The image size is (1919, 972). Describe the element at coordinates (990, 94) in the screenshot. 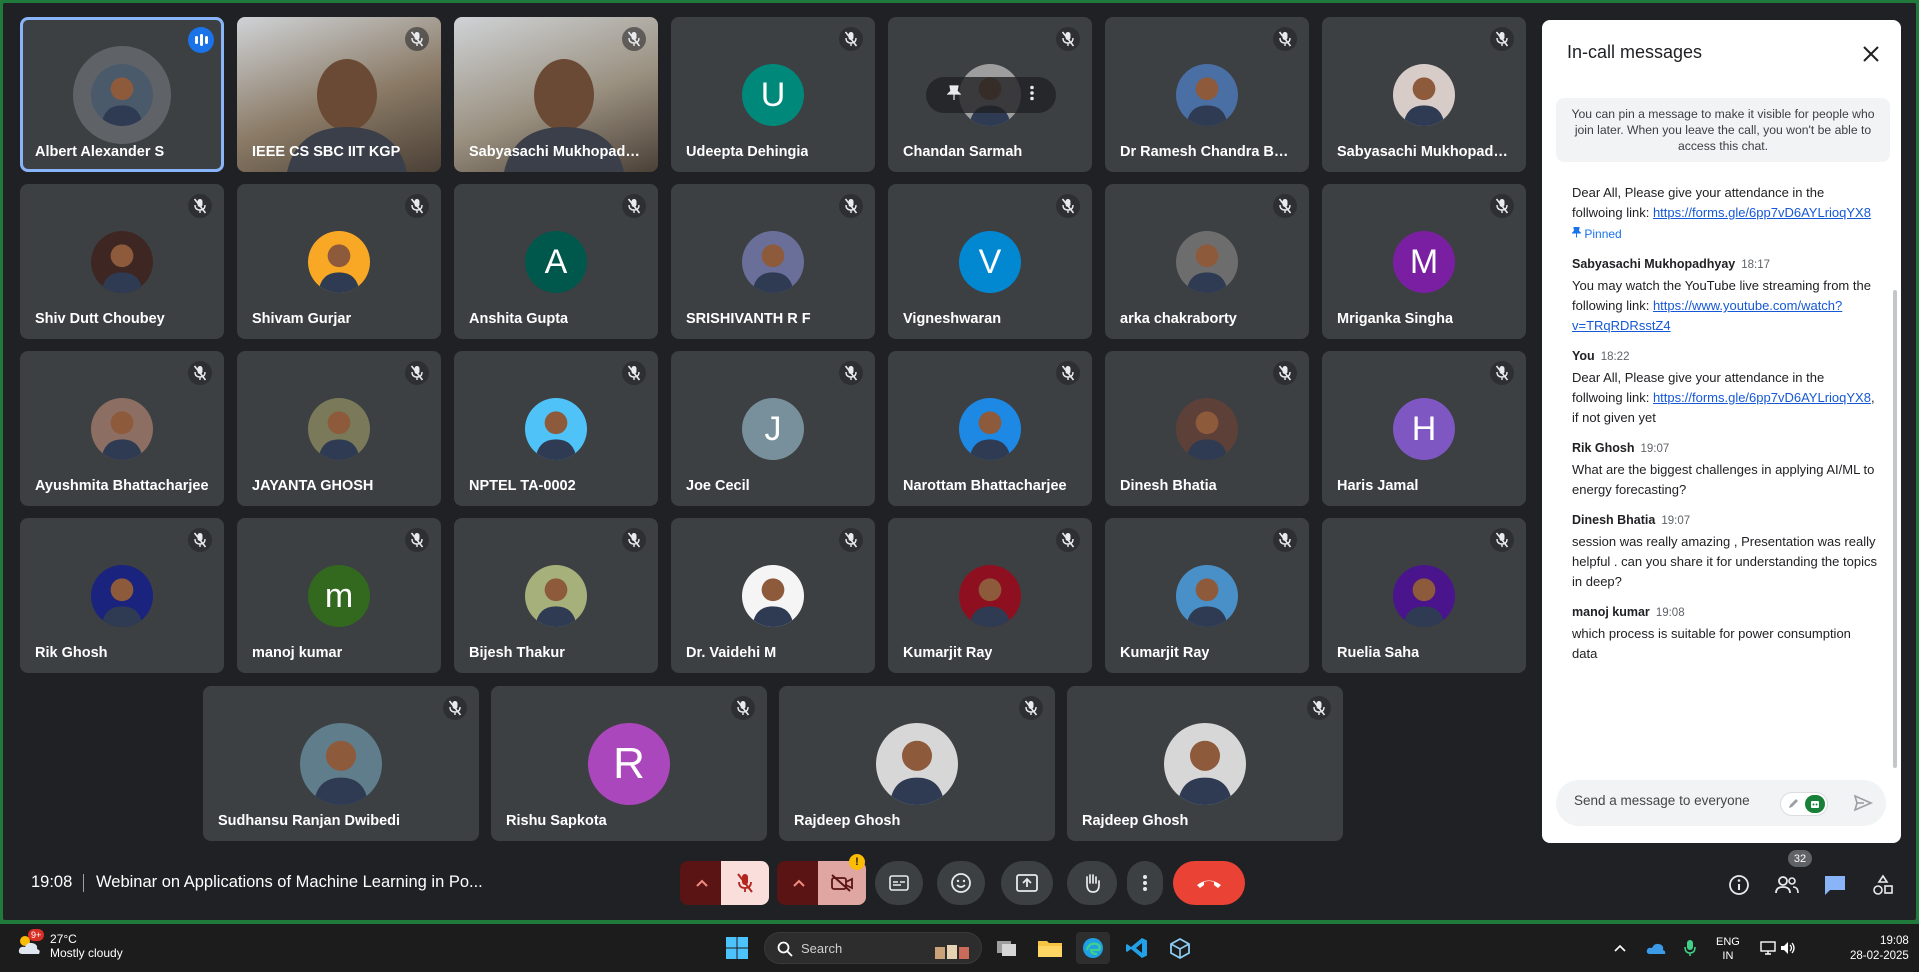

I see `participant-tile: Chandan Sarmah` at that location.